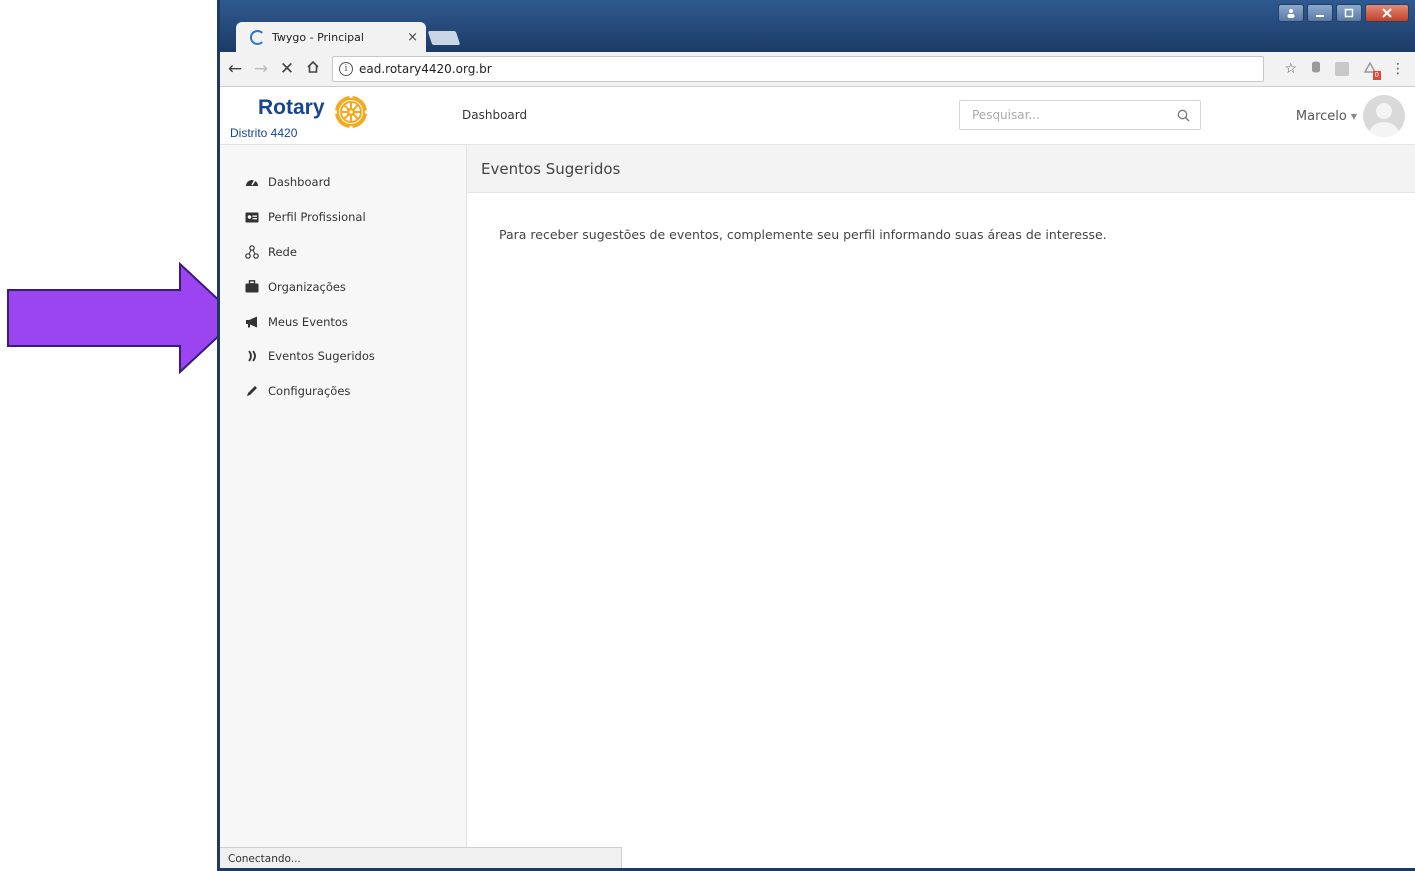 This screenshot has width=1415, height=871. Describe the element at coordinates (1349, 70) in the screenshot. I see `extensions-area: ☆ 0 ⋮` at that location.